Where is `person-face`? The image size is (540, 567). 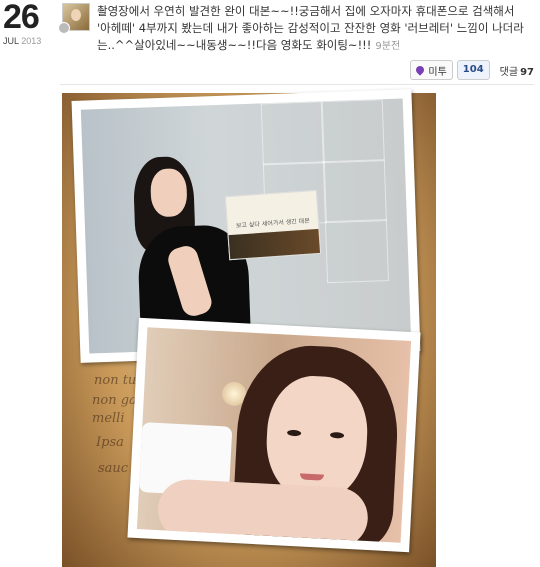 person-face is located at coordinates (168, 193).